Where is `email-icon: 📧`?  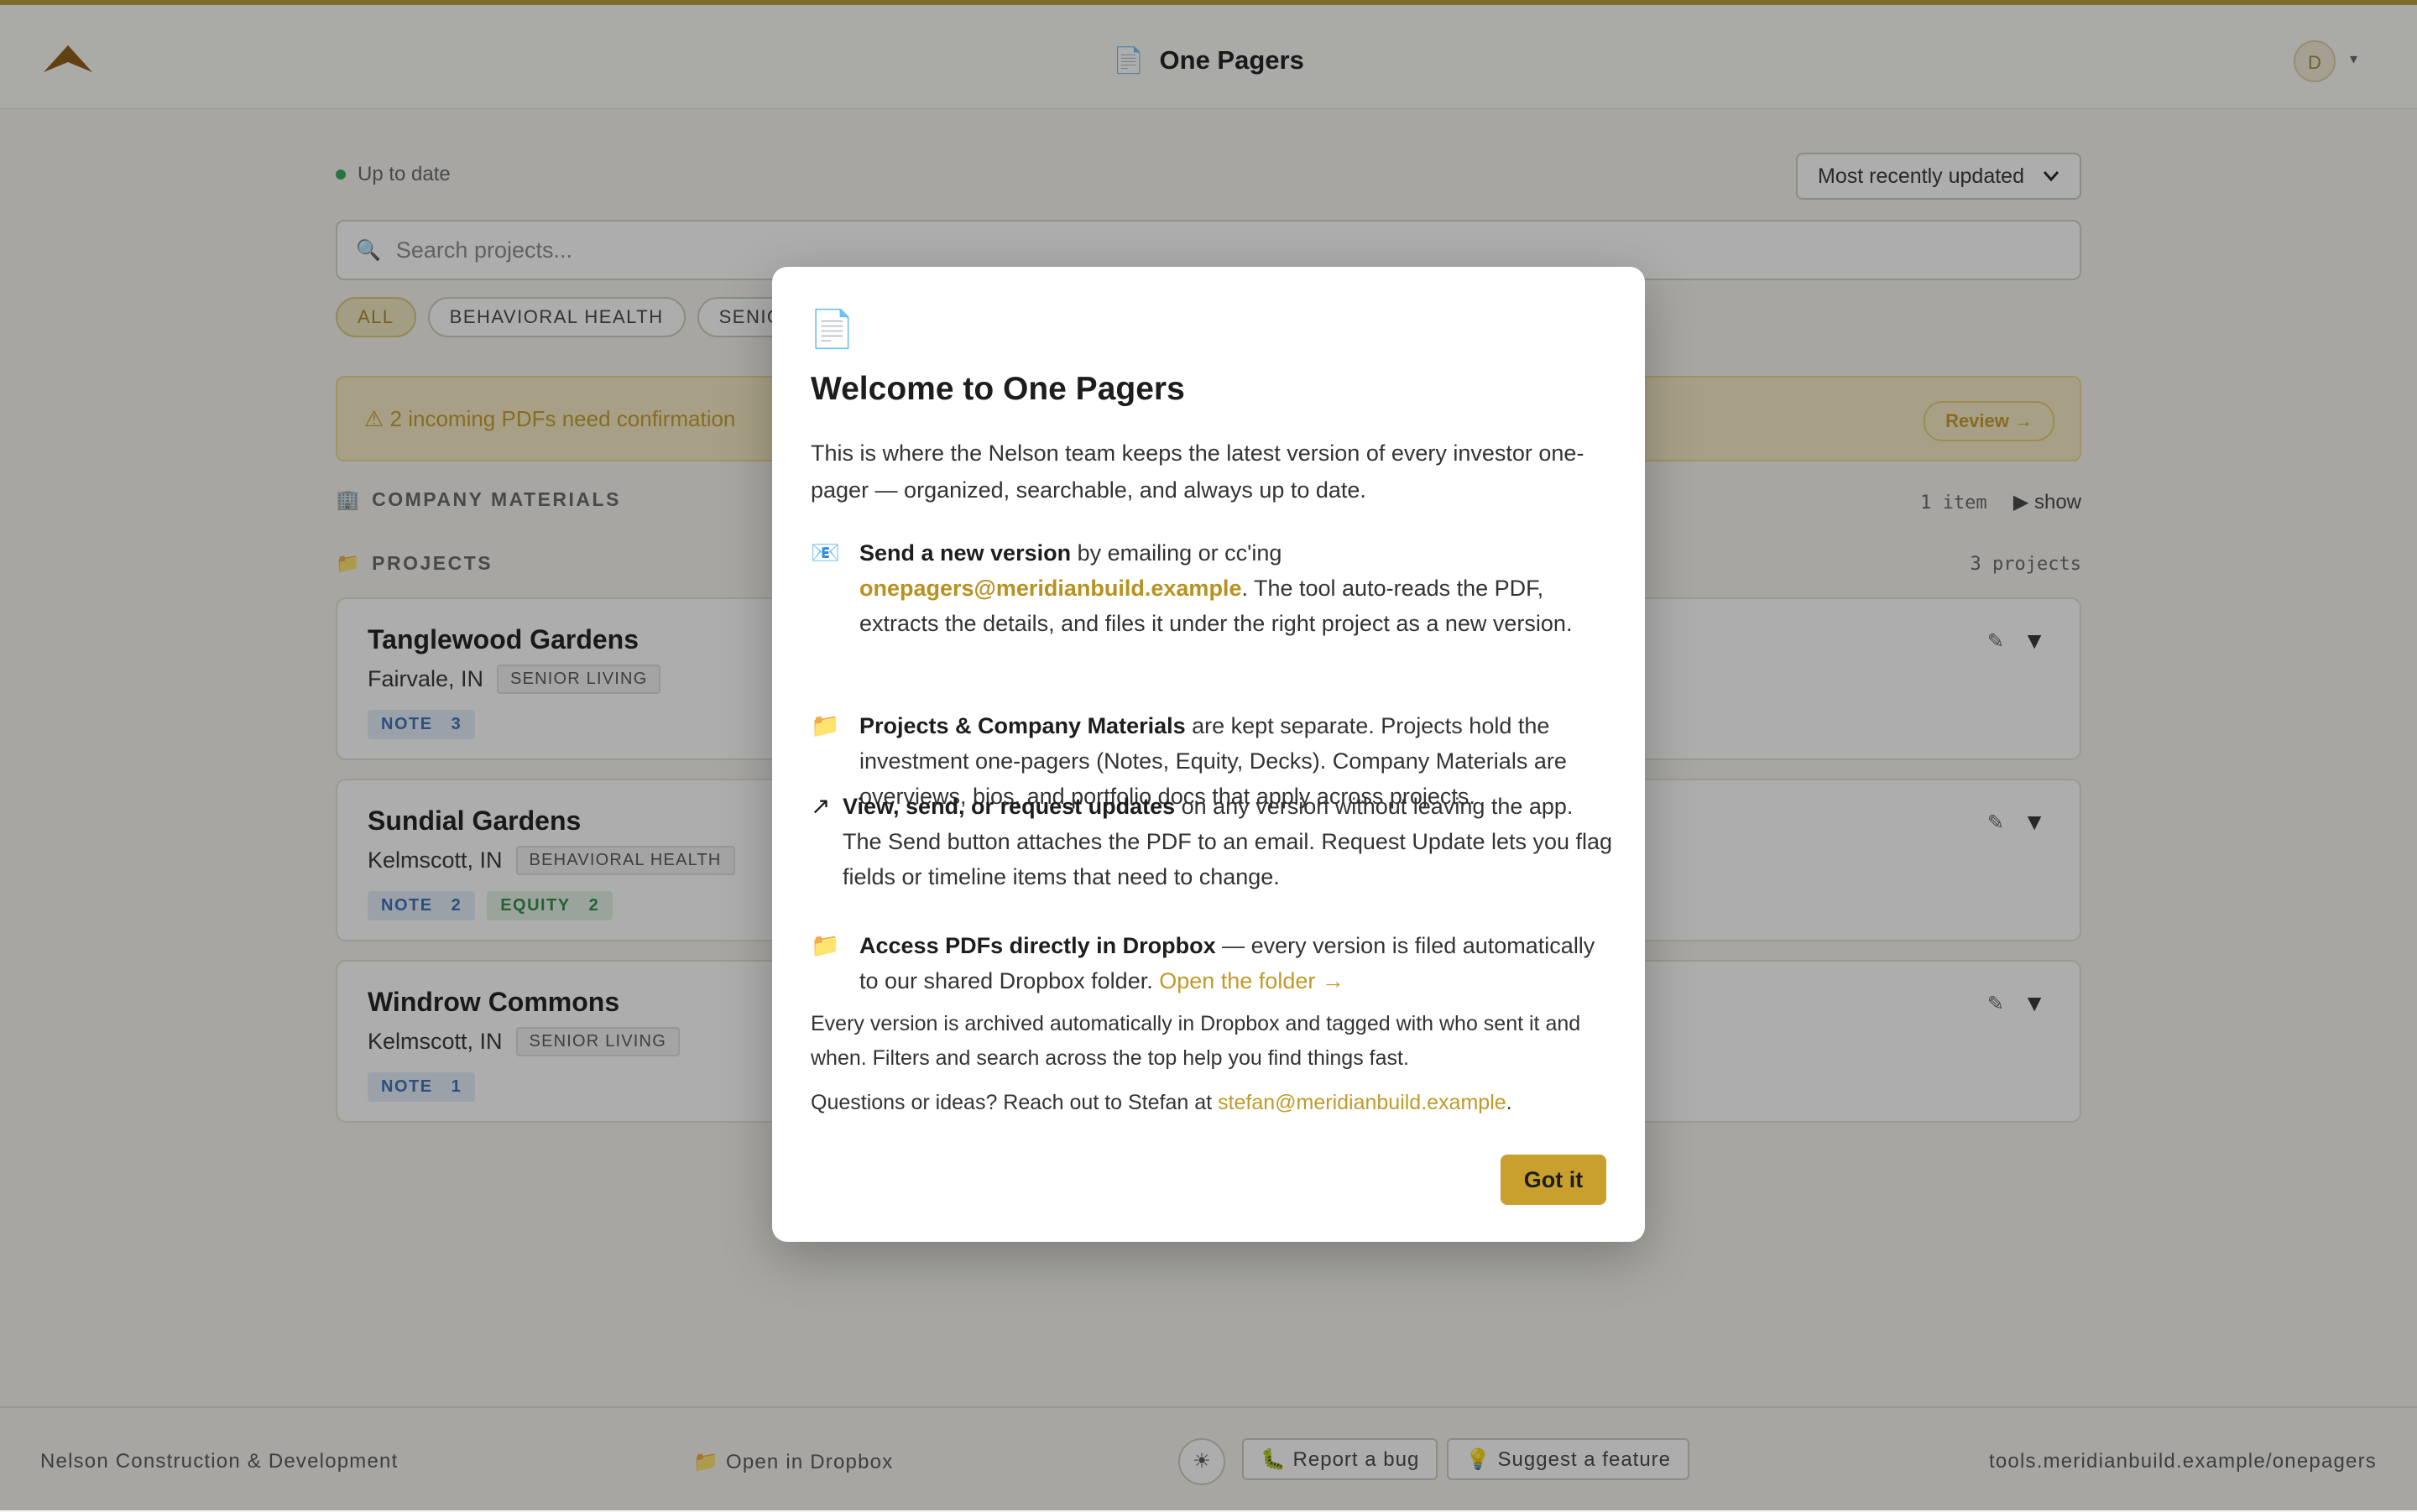 email-icon: 📧 is located at coordinates (825, 553).